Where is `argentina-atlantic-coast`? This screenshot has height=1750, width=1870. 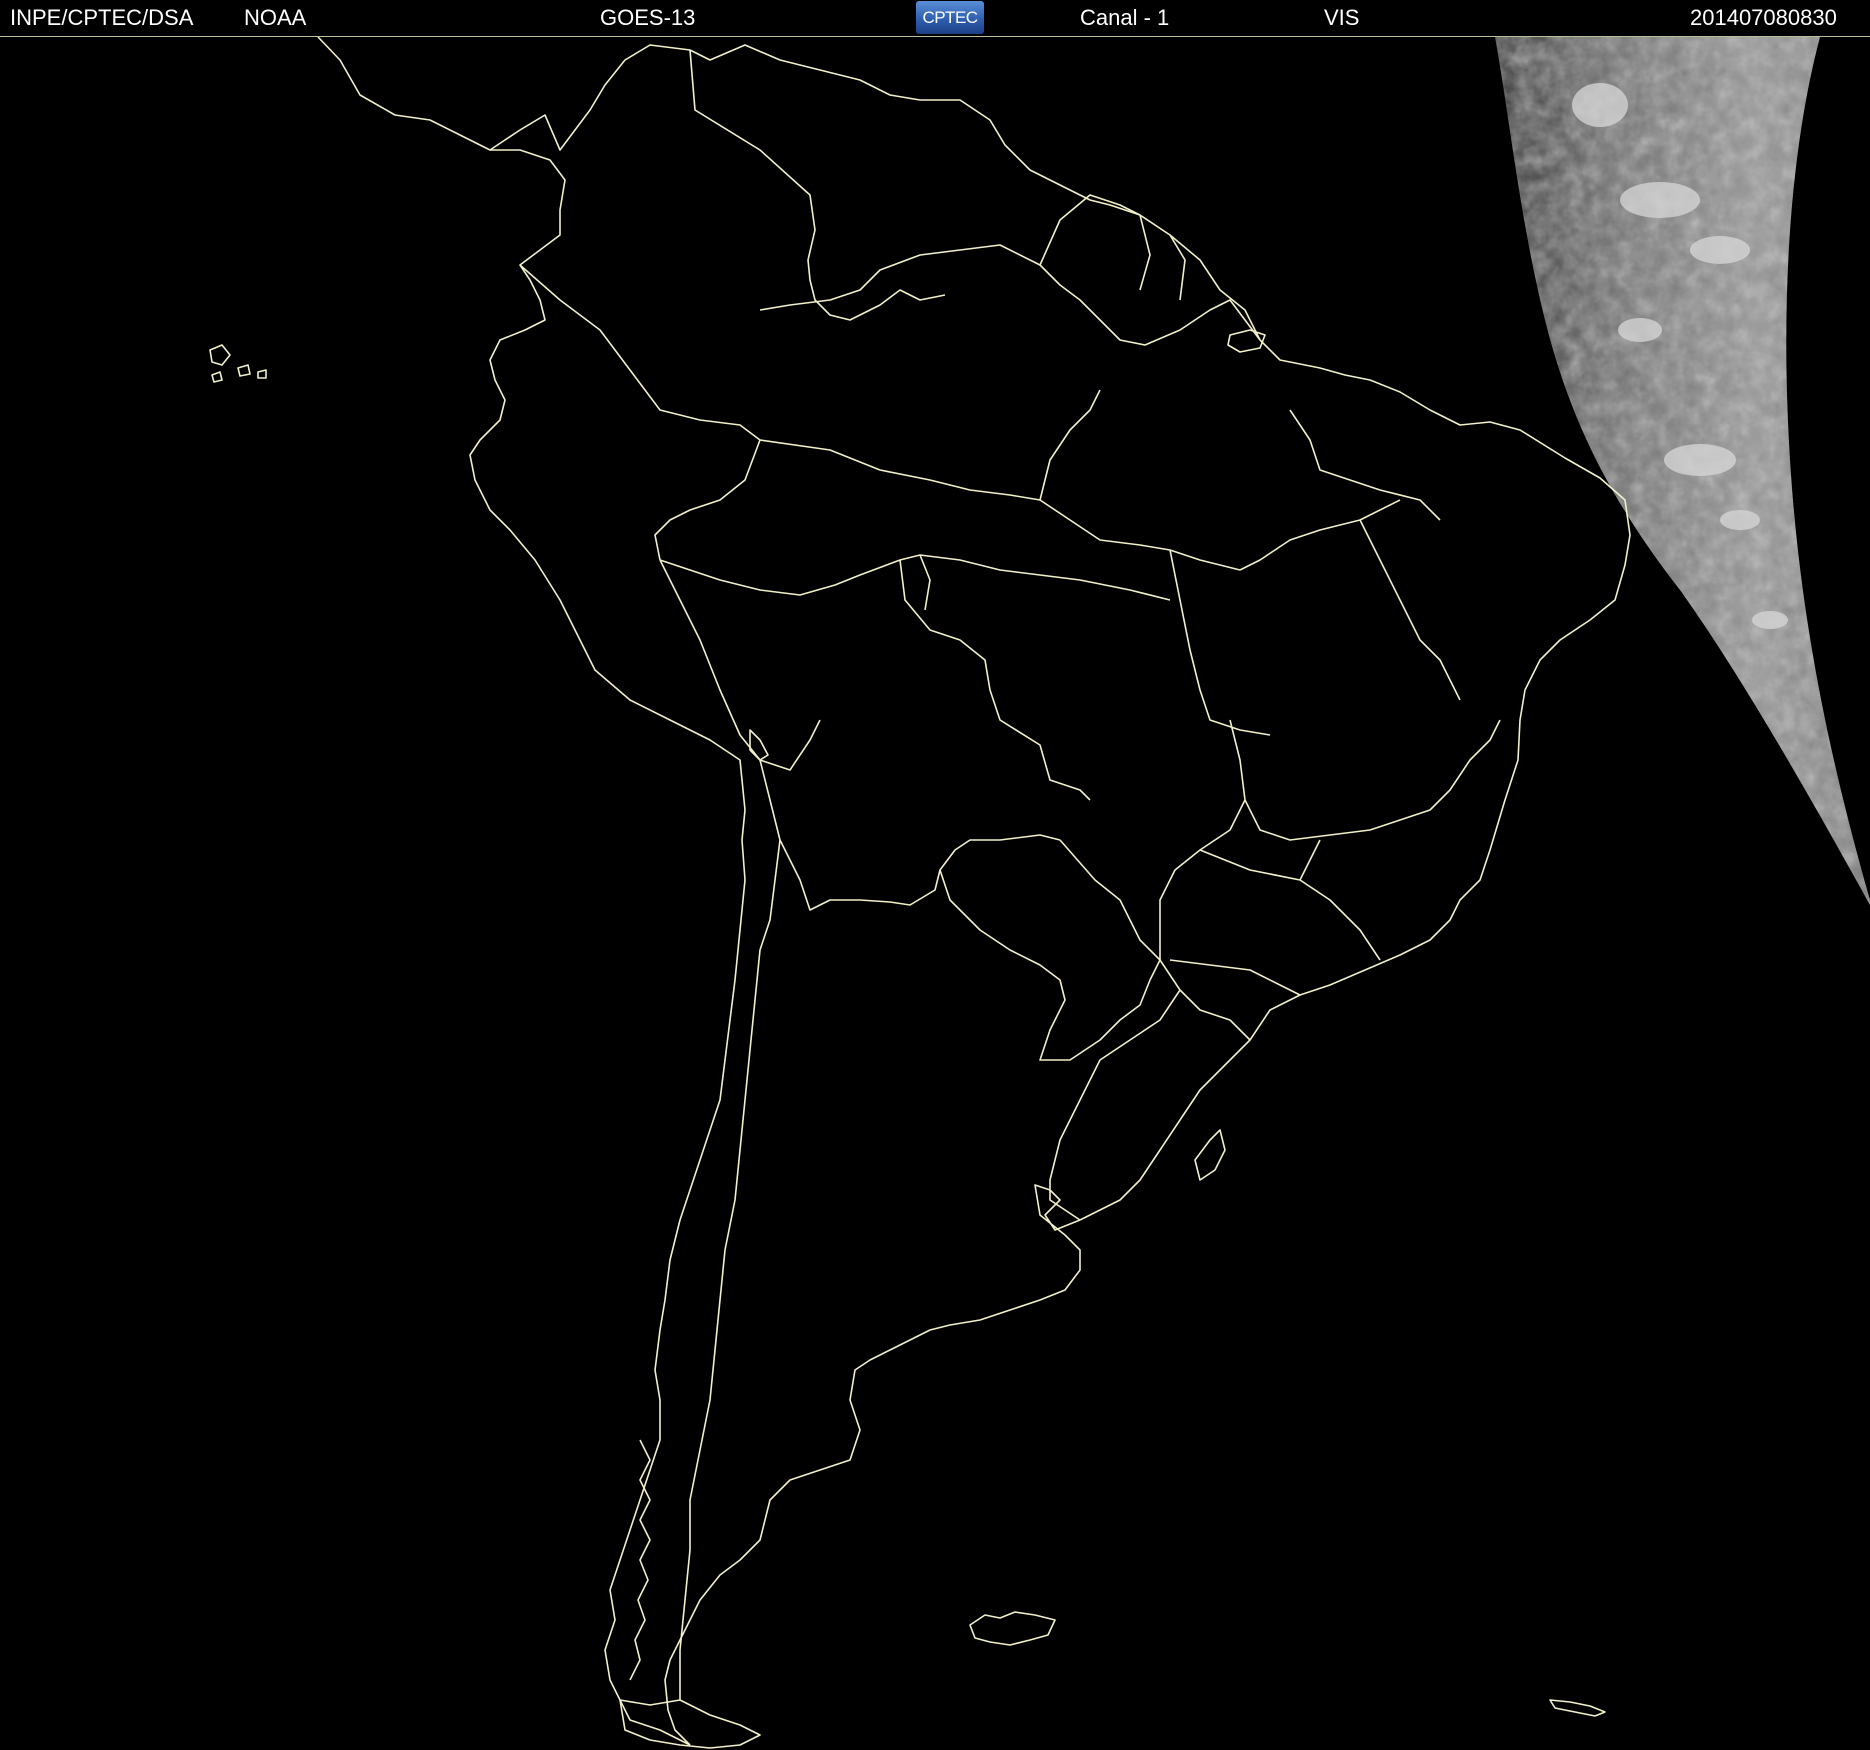
argentina-atlantic-coast is located at coordinates (872, 1465).